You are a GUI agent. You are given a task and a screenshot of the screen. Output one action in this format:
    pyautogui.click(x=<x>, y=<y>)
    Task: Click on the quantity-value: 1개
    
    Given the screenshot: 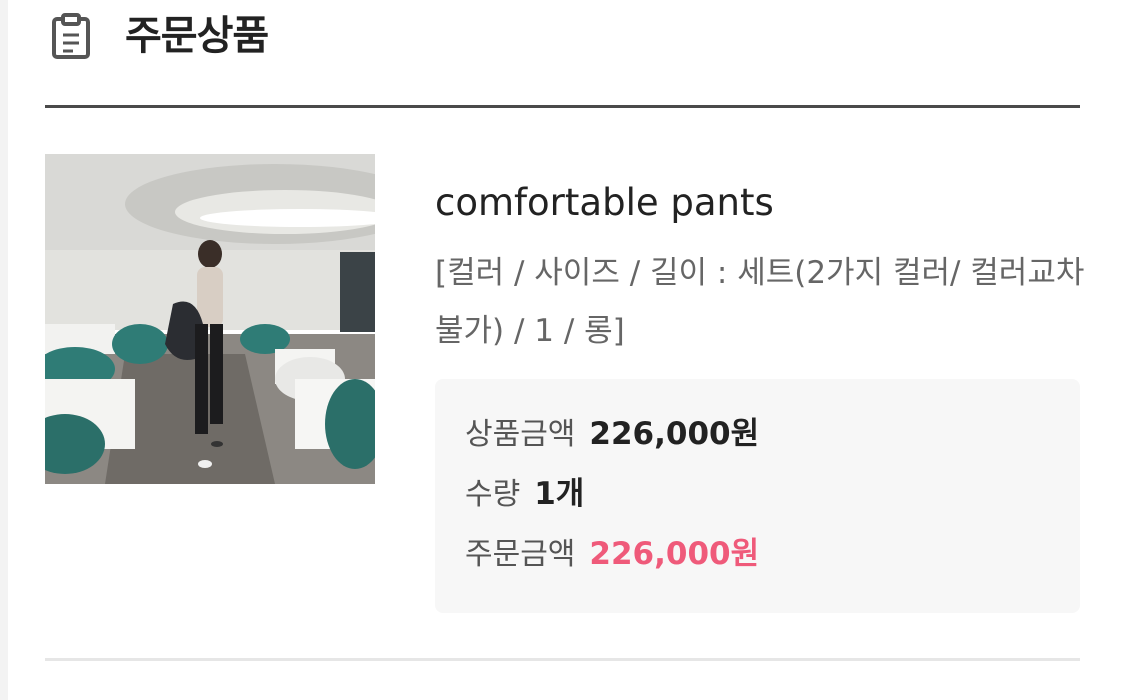 What is the action you would take?
    pyautogui.click(x=559, y=494)
    